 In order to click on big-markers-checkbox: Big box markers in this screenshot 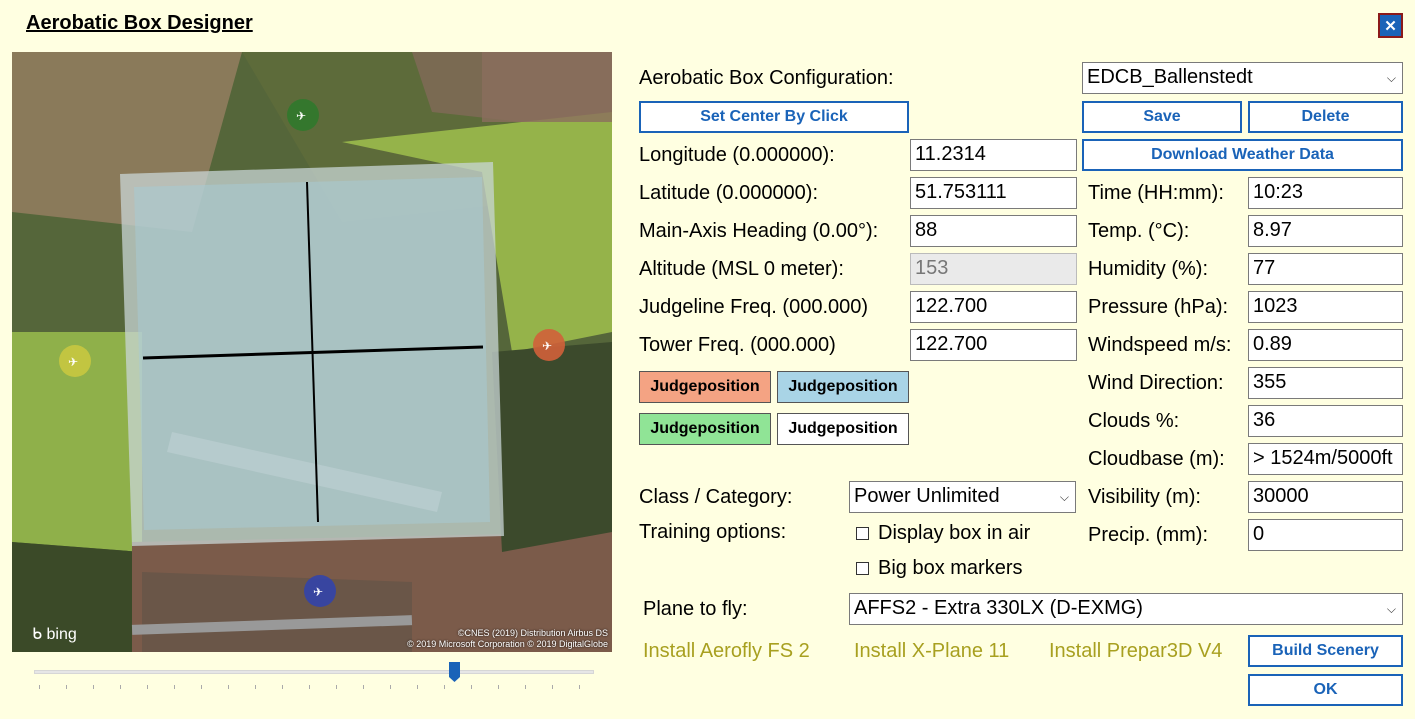, I will do `click(939, 568)`.